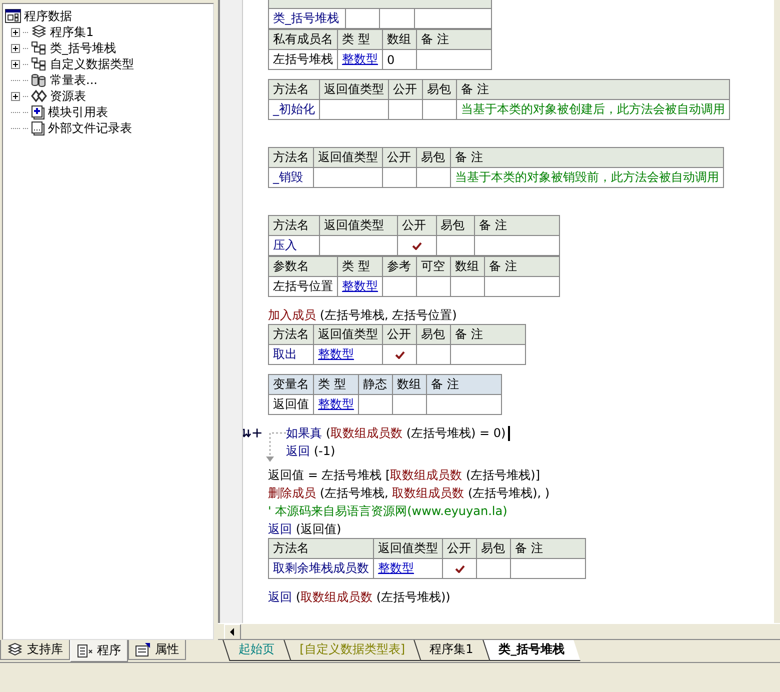  I want to click on table-cell: 返回值, so click(291, 404).